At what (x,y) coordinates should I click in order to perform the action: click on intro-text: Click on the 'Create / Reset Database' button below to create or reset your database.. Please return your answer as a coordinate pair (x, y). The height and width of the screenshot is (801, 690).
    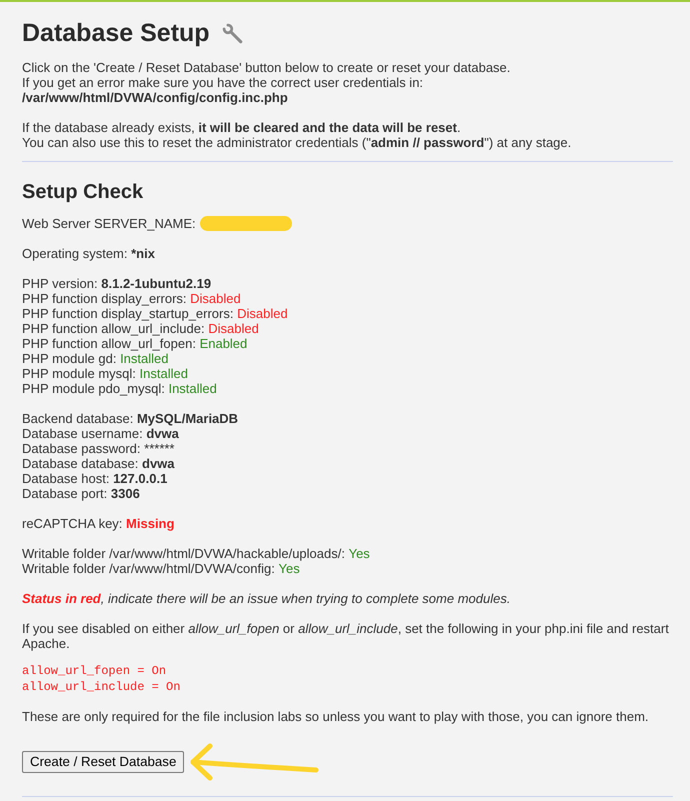
    Looking at the image, I should click on (267, 67).